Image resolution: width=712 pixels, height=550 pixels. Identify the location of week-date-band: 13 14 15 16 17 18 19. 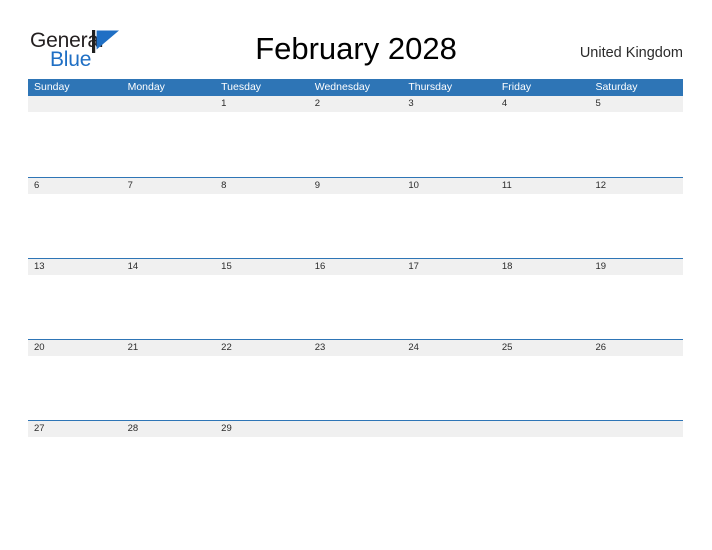
(355, 267).